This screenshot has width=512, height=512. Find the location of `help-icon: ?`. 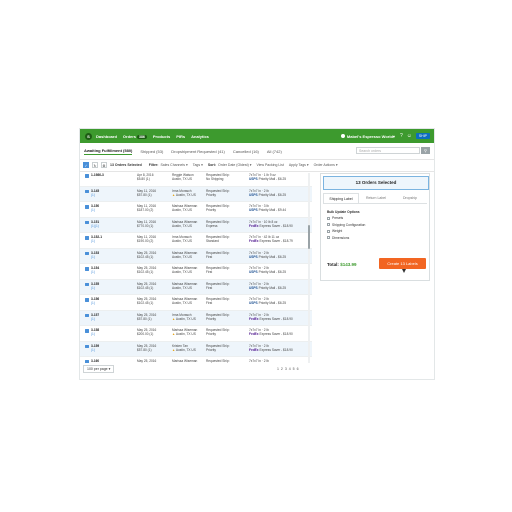

help-icon: ? is located at coordinates (401, 136).